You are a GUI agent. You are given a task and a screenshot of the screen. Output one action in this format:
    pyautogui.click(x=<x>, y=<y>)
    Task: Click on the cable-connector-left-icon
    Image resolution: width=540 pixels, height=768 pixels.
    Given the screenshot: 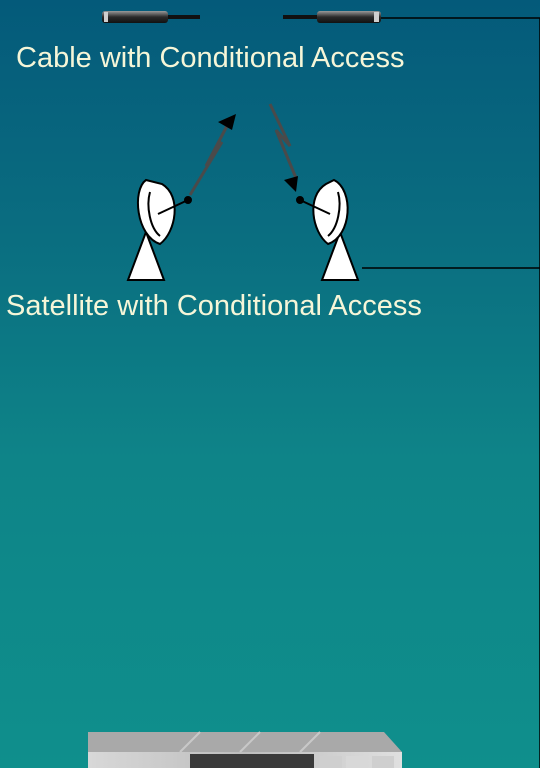 What is the action you would take?
    pyautogui.click(x=151, y=17)
    